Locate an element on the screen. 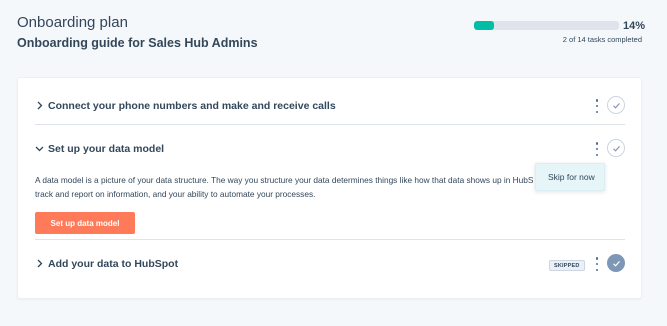 The image size is (667, 326). task-item-add-data: Add your data to HubSpot SKIPPED is located at coordinates (330, 265).